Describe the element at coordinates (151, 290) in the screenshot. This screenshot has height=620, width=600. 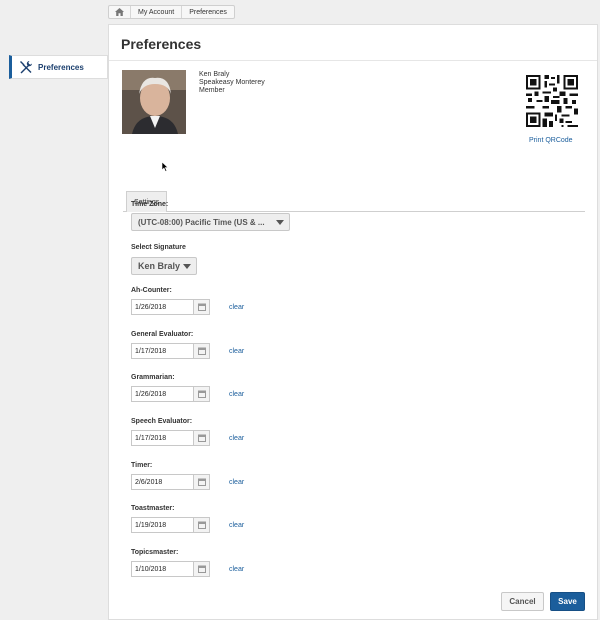
I see `role-label: Ah-Counter:` at that location.